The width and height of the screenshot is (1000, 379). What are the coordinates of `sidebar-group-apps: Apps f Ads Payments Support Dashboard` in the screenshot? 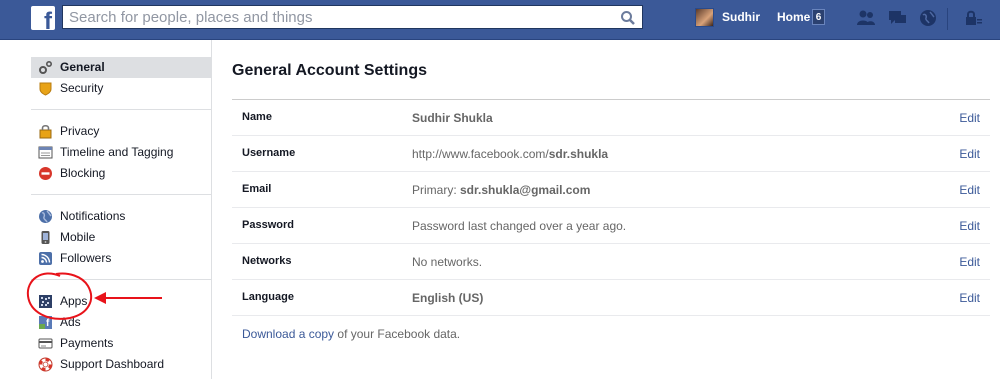 It's located at (121, 335).